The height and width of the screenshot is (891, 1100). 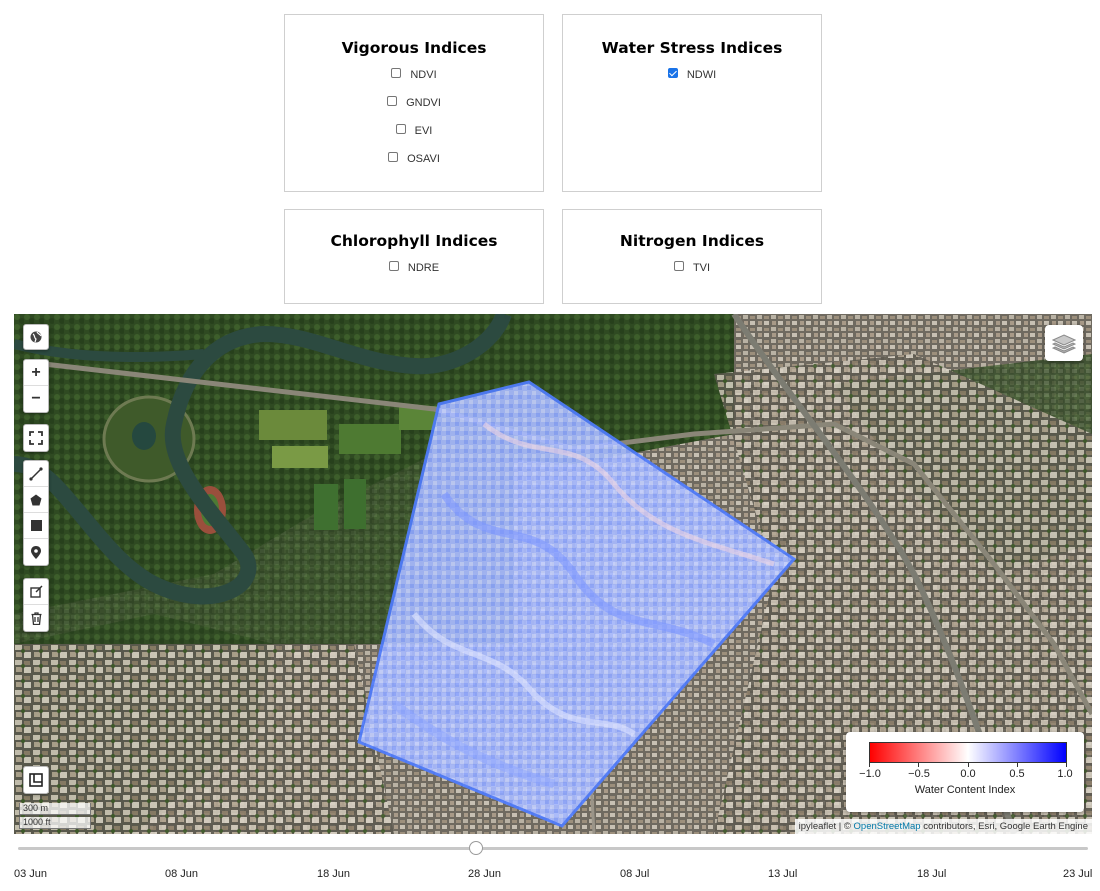 What do you see at coordinates (692, 241) in the screenshot?
I see `panel-title: Nitrogen Indices` at bounding box center [692, 241].